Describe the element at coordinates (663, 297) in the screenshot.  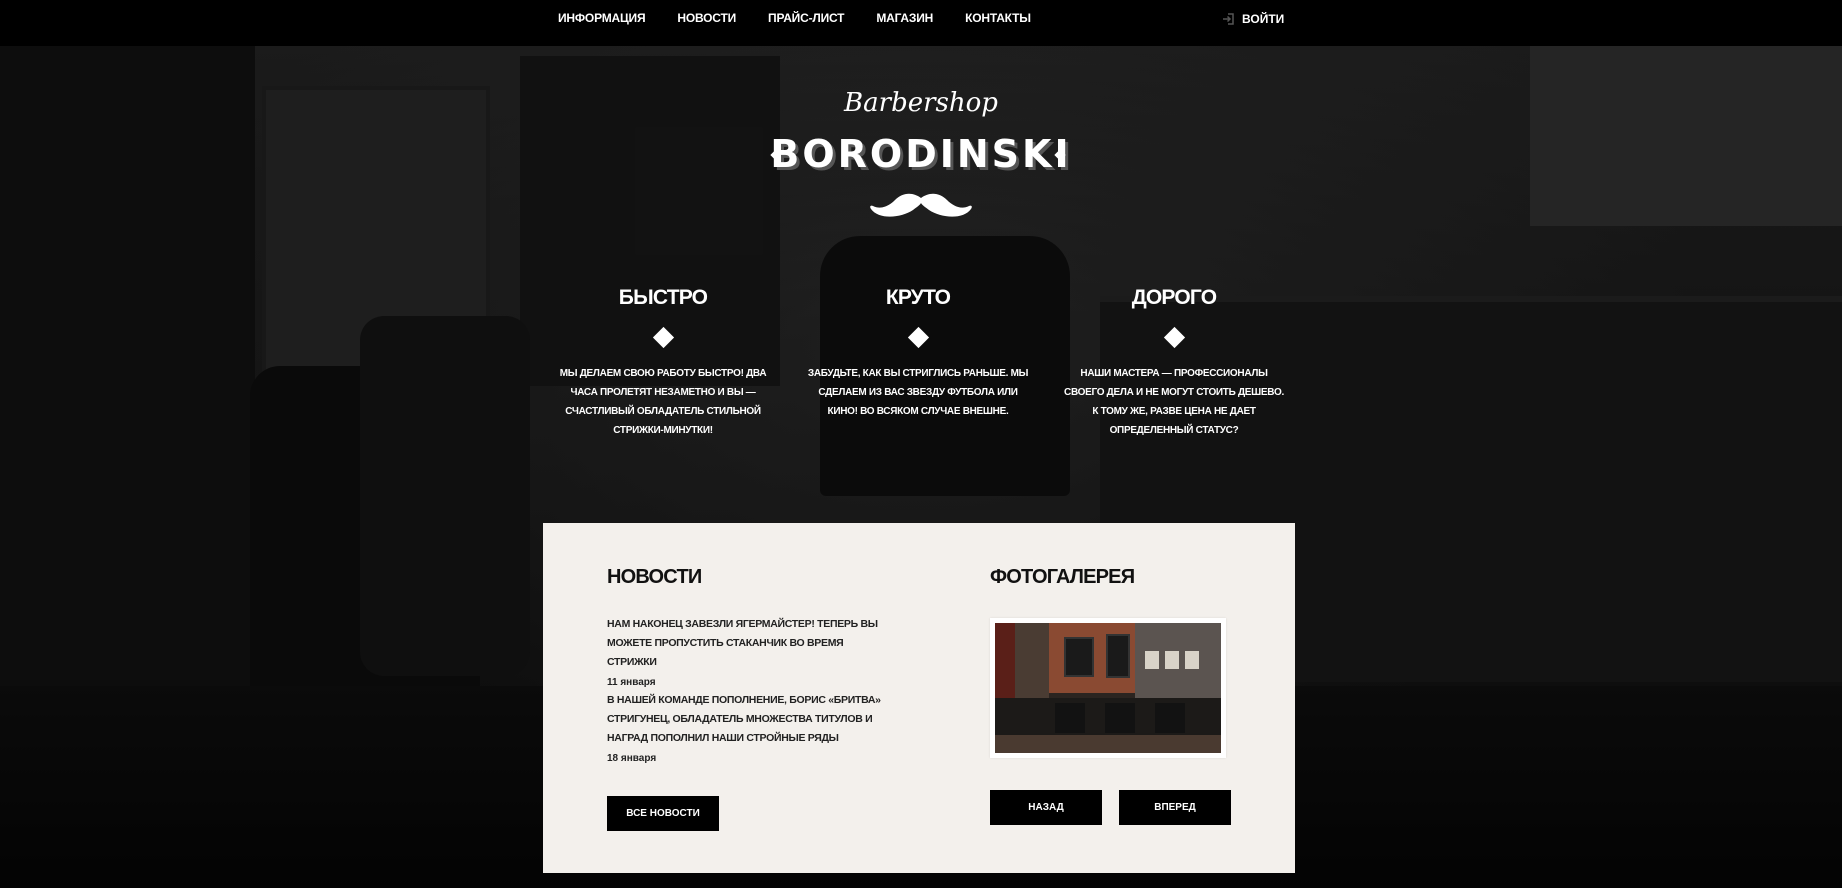
I see `feature-fast-title: БЫСТРО` at that location.